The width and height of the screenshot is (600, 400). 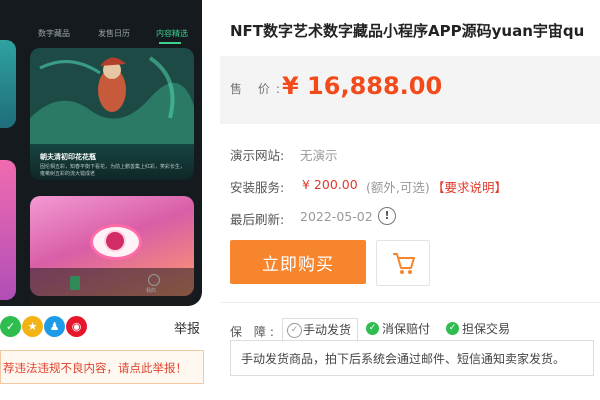 What do you see at coordinates (336, 216) in the screenshot?
I see `refresh-value: 2022-05-02` at bounding box center [336, 216].